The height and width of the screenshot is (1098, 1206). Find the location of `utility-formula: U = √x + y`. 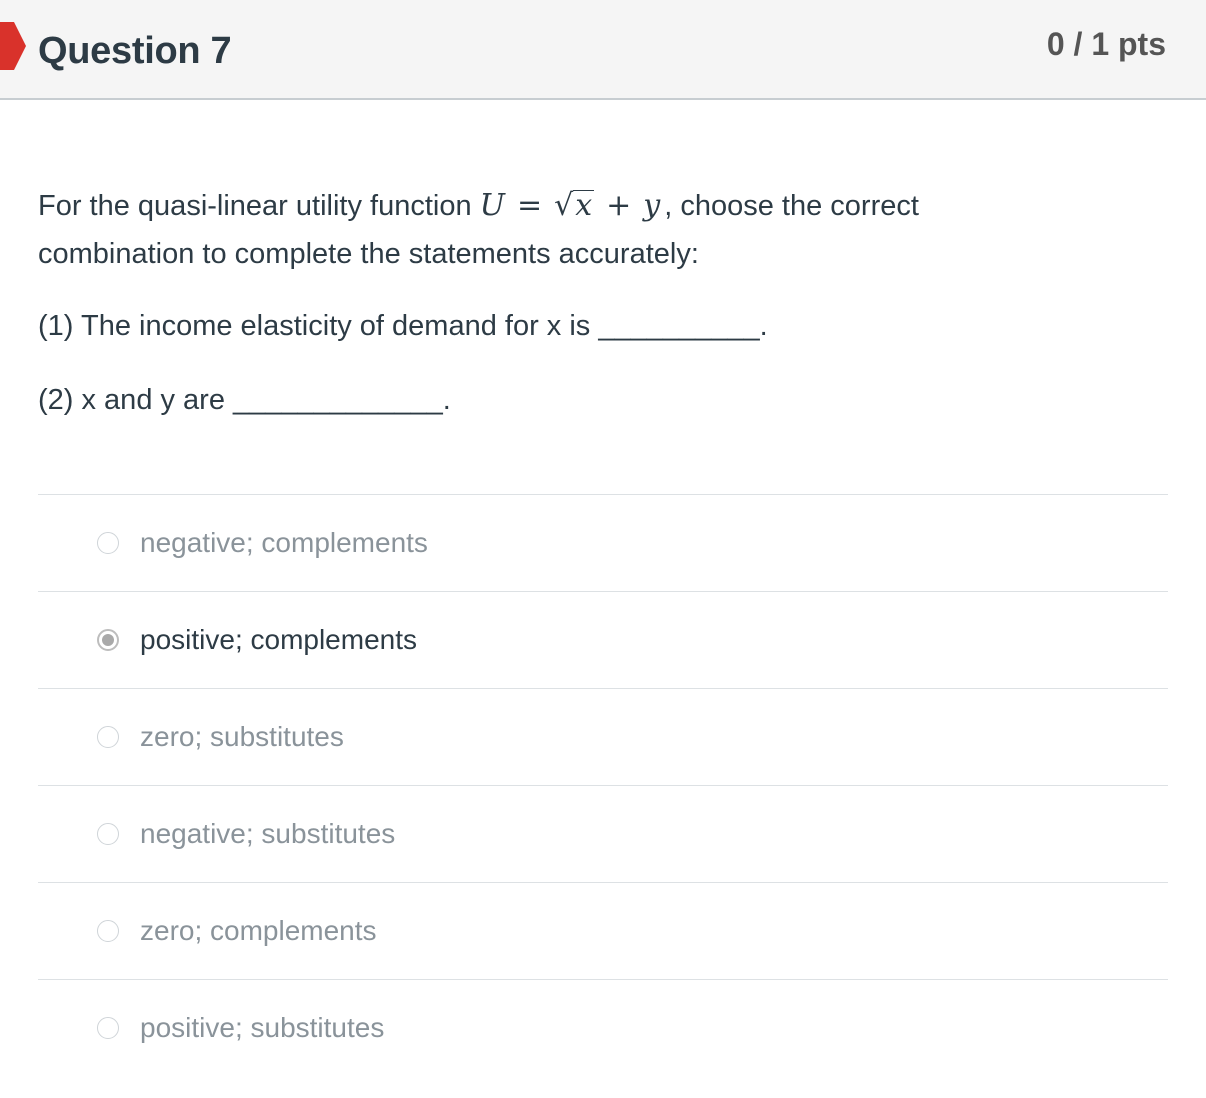

utility-formula: U = √x + y is located at coordinates (570, 205).